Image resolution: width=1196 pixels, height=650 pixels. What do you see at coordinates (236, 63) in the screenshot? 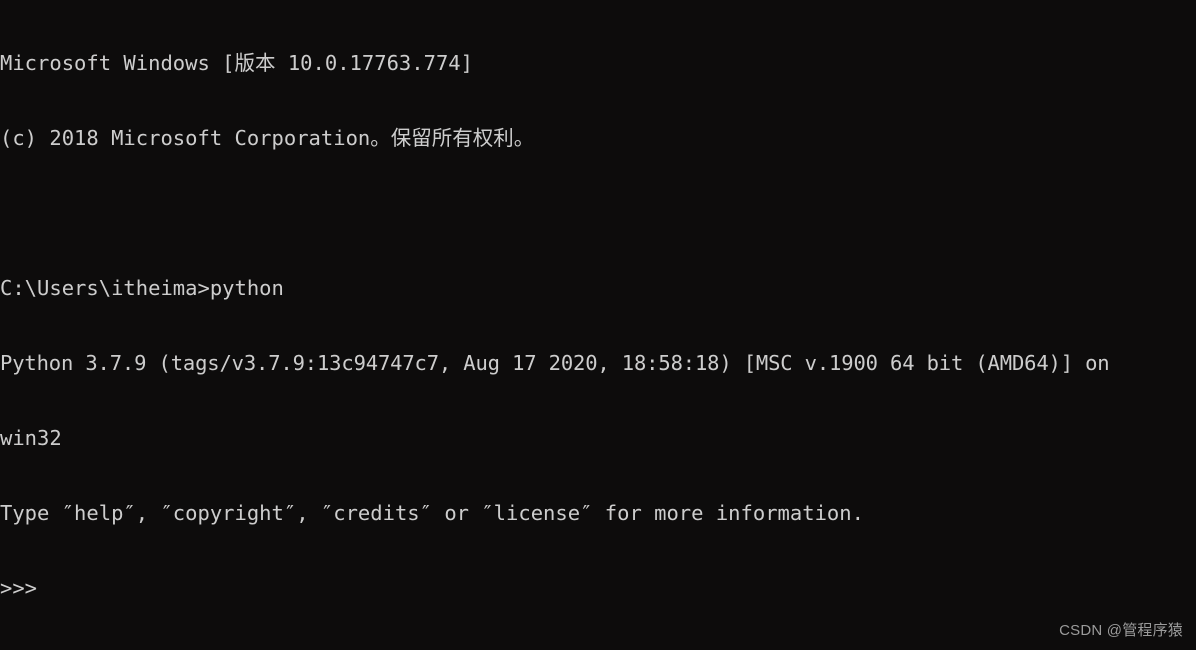
I see `terminal-line-windows-version: Microsoft Windows [版本 10.0.17763.774]` at bounding box center [236, 63].